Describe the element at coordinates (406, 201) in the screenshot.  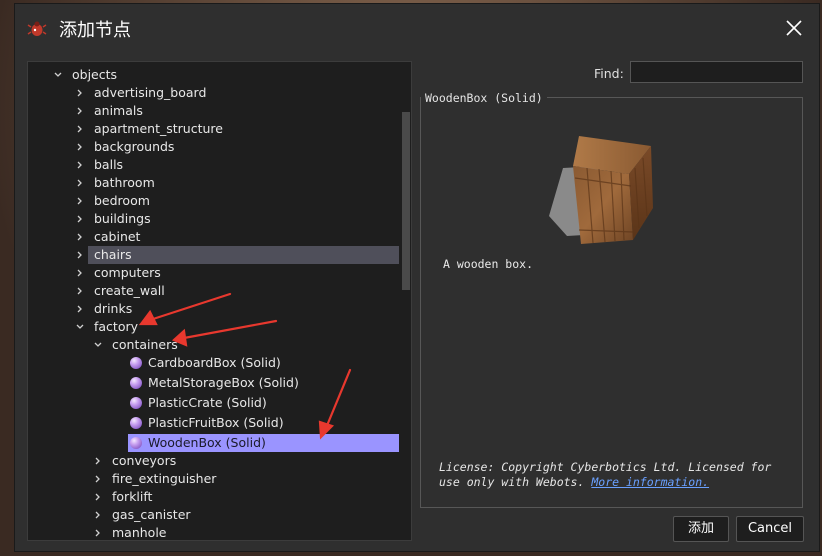
I see `tree-scrollbar-thumb` at that location.